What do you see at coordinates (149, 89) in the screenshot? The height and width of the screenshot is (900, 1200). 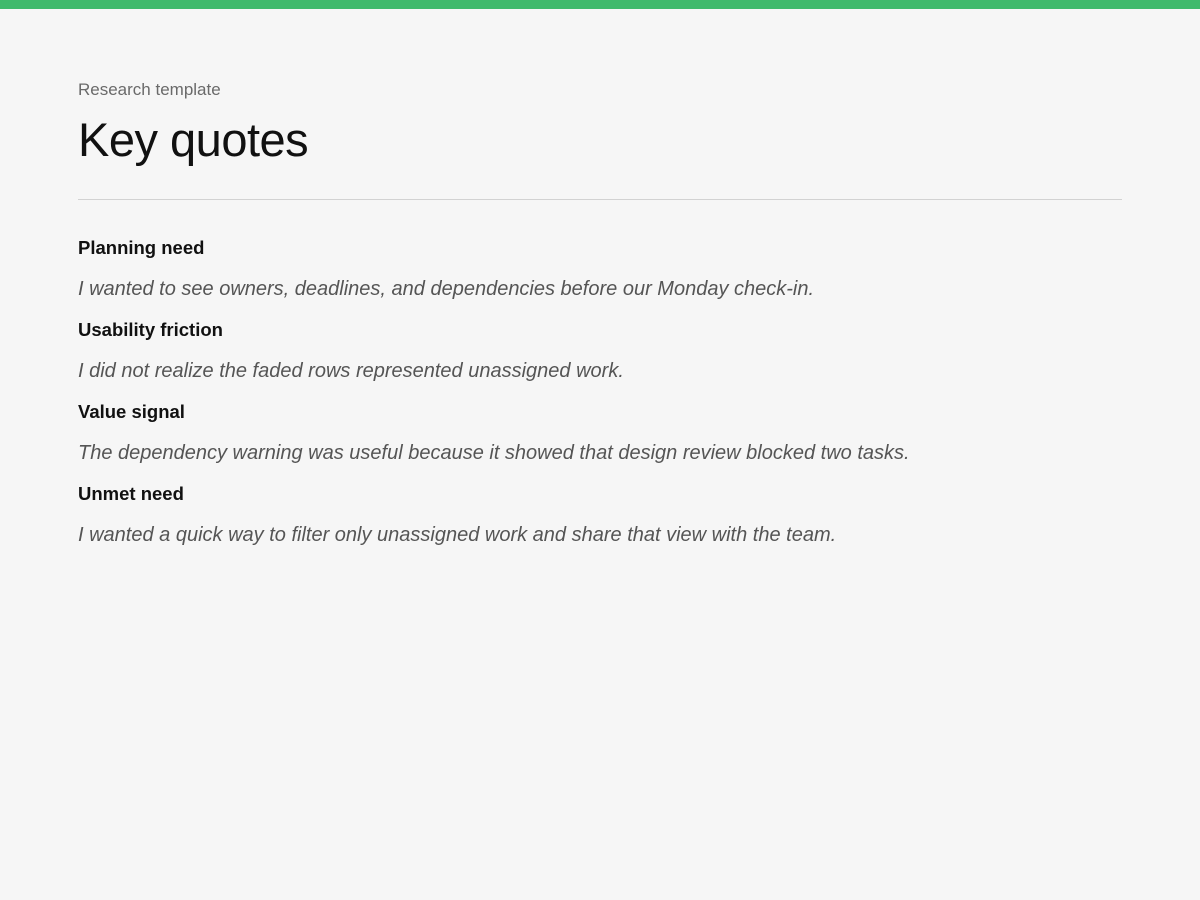 I see `template-label: Research template` at bounding box center [149, 89].